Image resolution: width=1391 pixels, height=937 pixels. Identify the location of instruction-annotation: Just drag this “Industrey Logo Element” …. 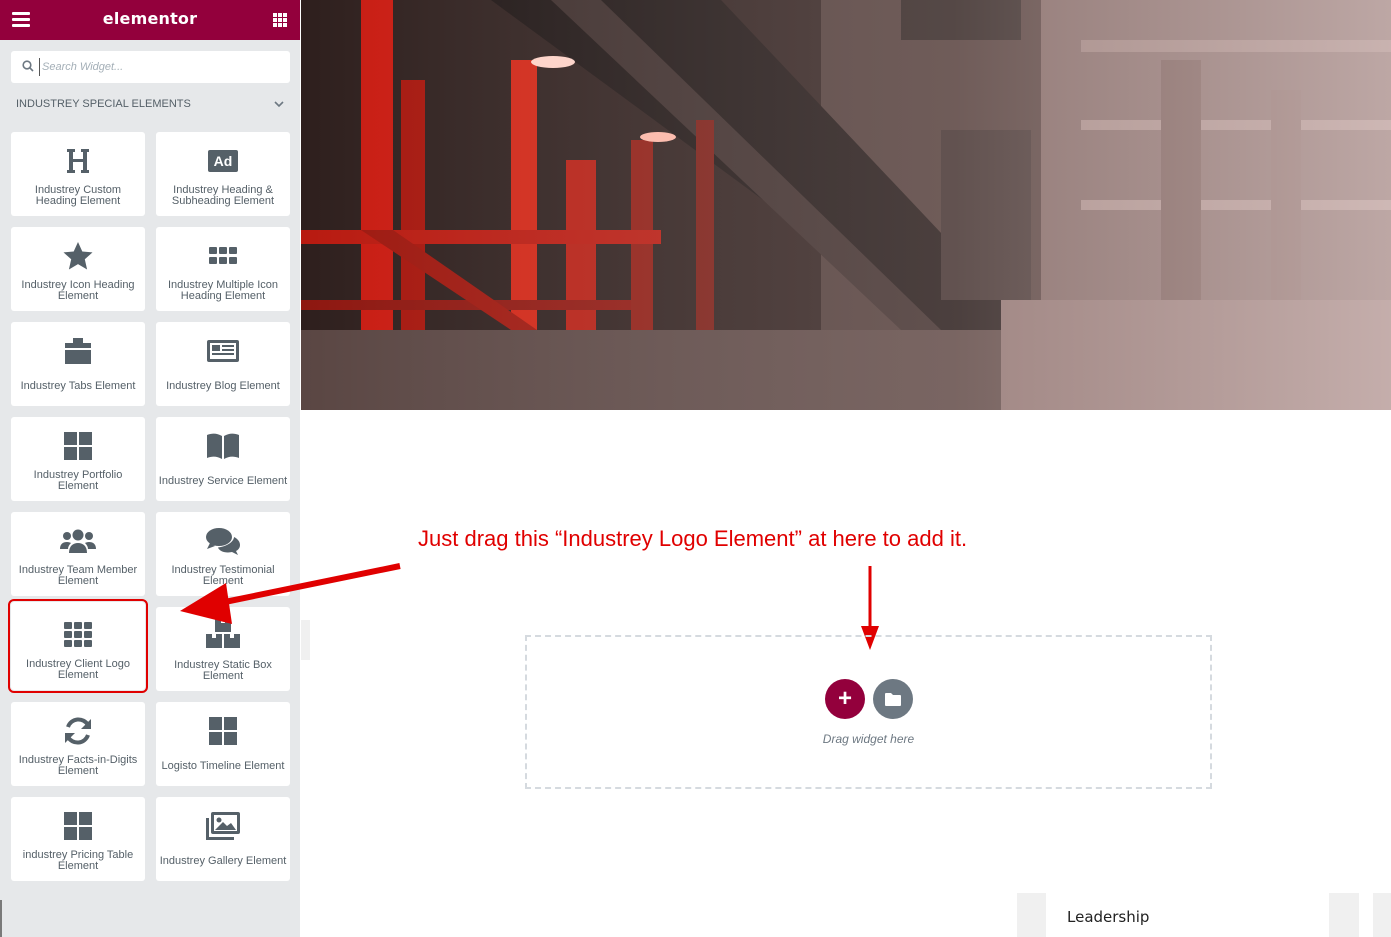
(693, 538).